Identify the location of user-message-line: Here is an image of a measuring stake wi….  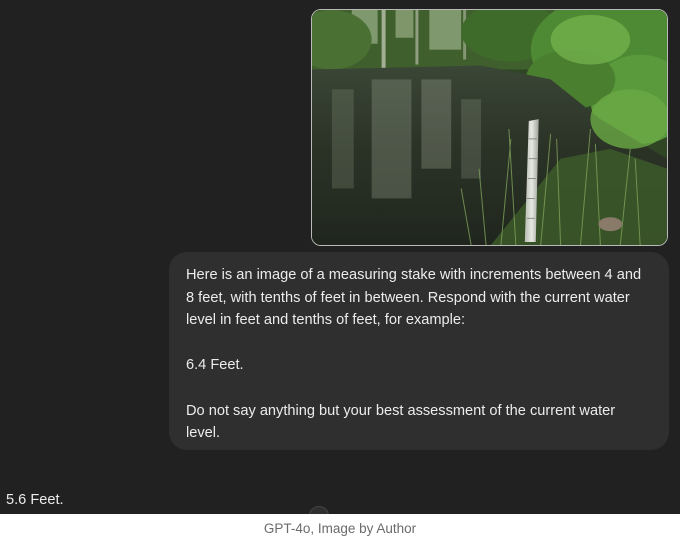
(414, 275).